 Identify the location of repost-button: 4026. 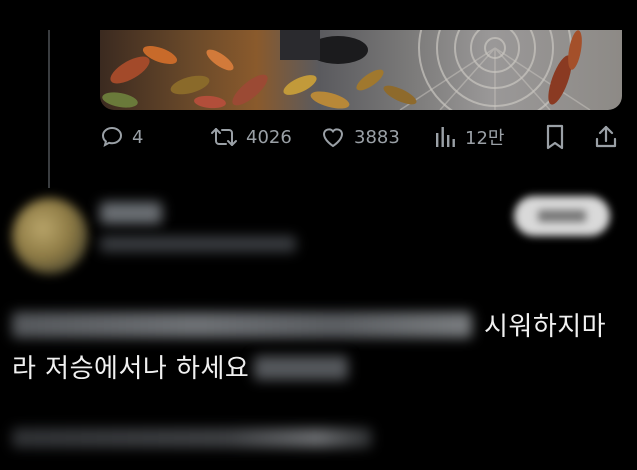
(251, 137).